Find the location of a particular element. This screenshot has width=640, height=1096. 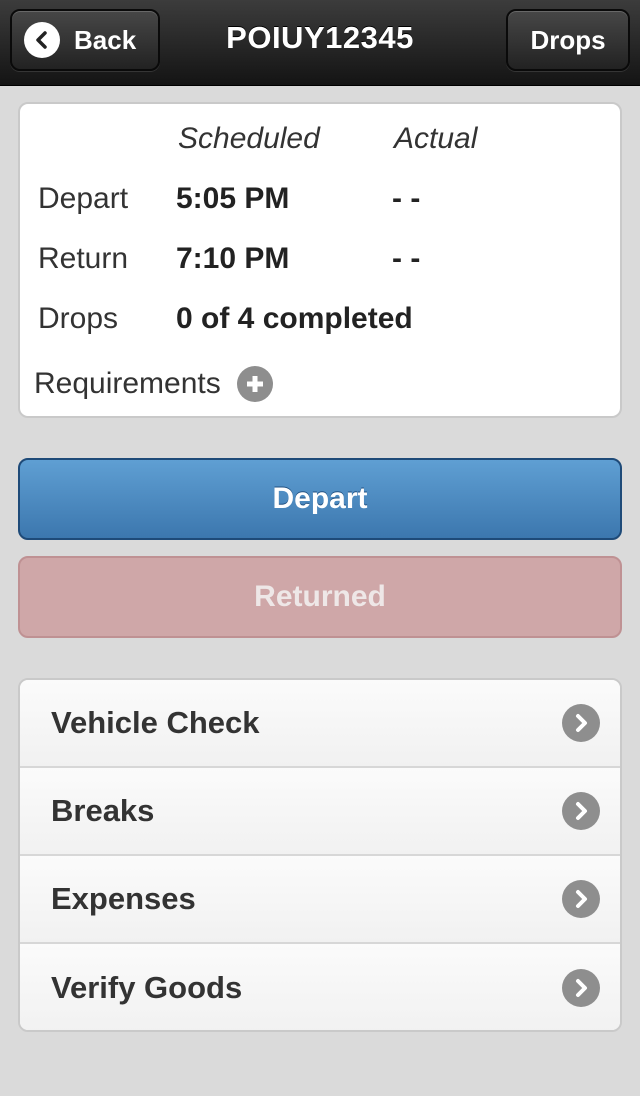

return-row-label: Return is located at coordinates (83, 258).